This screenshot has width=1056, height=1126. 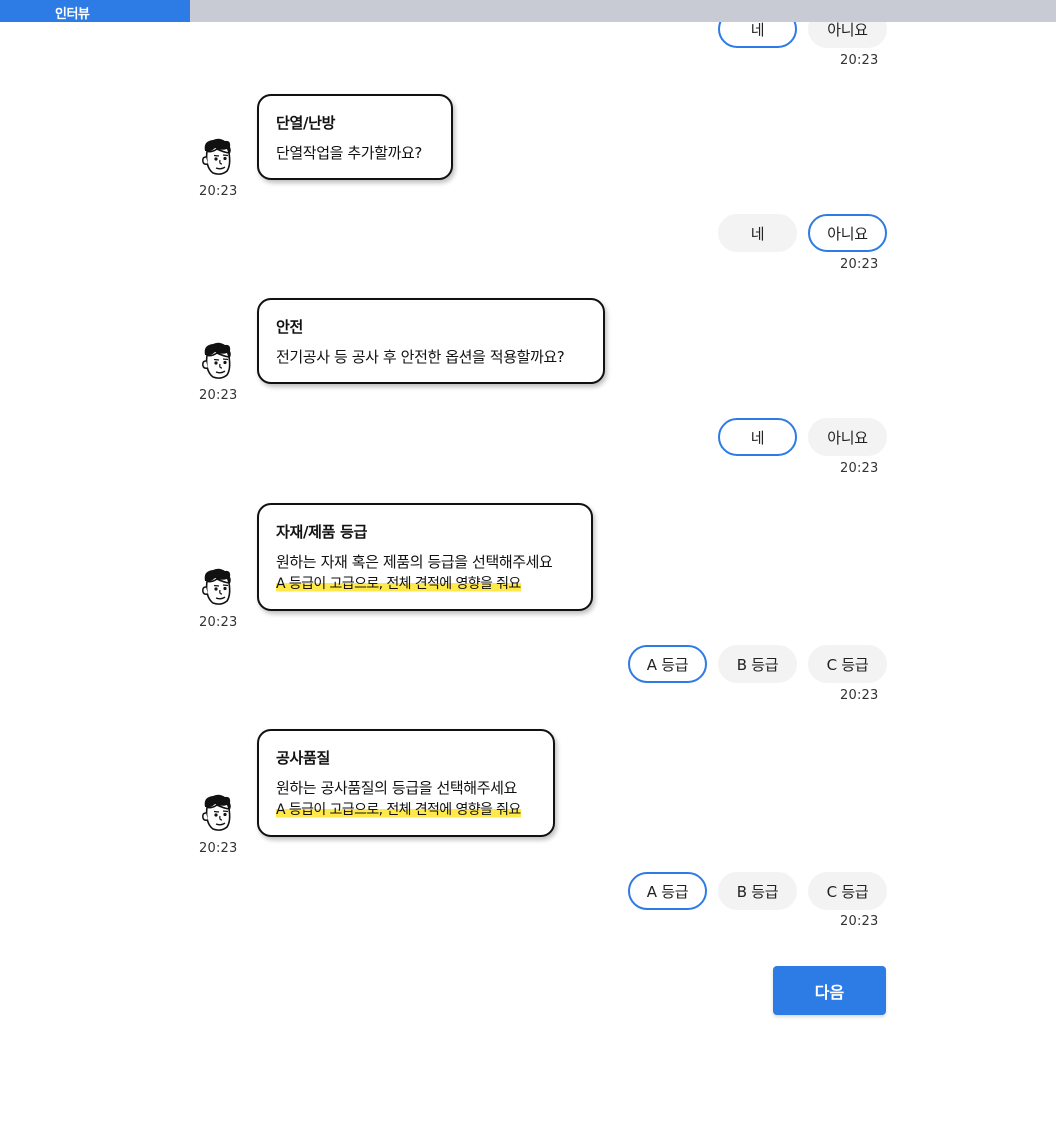 What do you see at coordinates (431, 341) in the screenshot?
I see `bot-message-bubble: 안전 전기공사 등 공사 후 안전한 옵션을 적용할까요?` at bounding box center [431, 341].